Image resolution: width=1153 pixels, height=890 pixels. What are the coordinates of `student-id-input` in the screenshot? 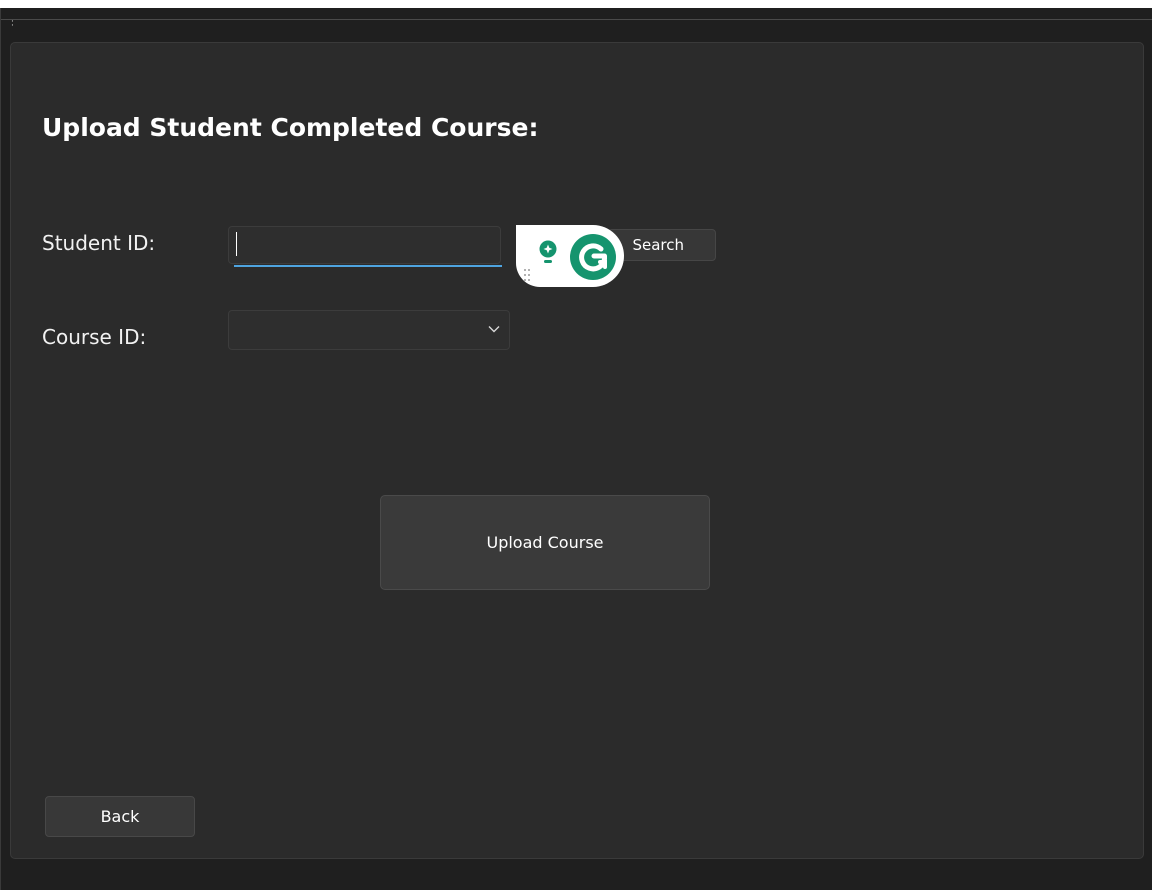 It's located at (364, 245).